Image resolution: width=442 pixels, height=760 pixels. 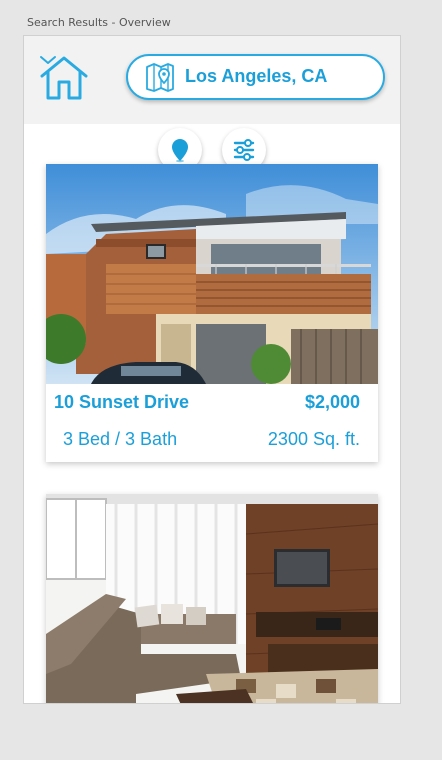 What do you see at coordinates (99, 22) in the screenshot?
I see `artboard-title: Search Results - Overview` at bounding box center [99, 22].